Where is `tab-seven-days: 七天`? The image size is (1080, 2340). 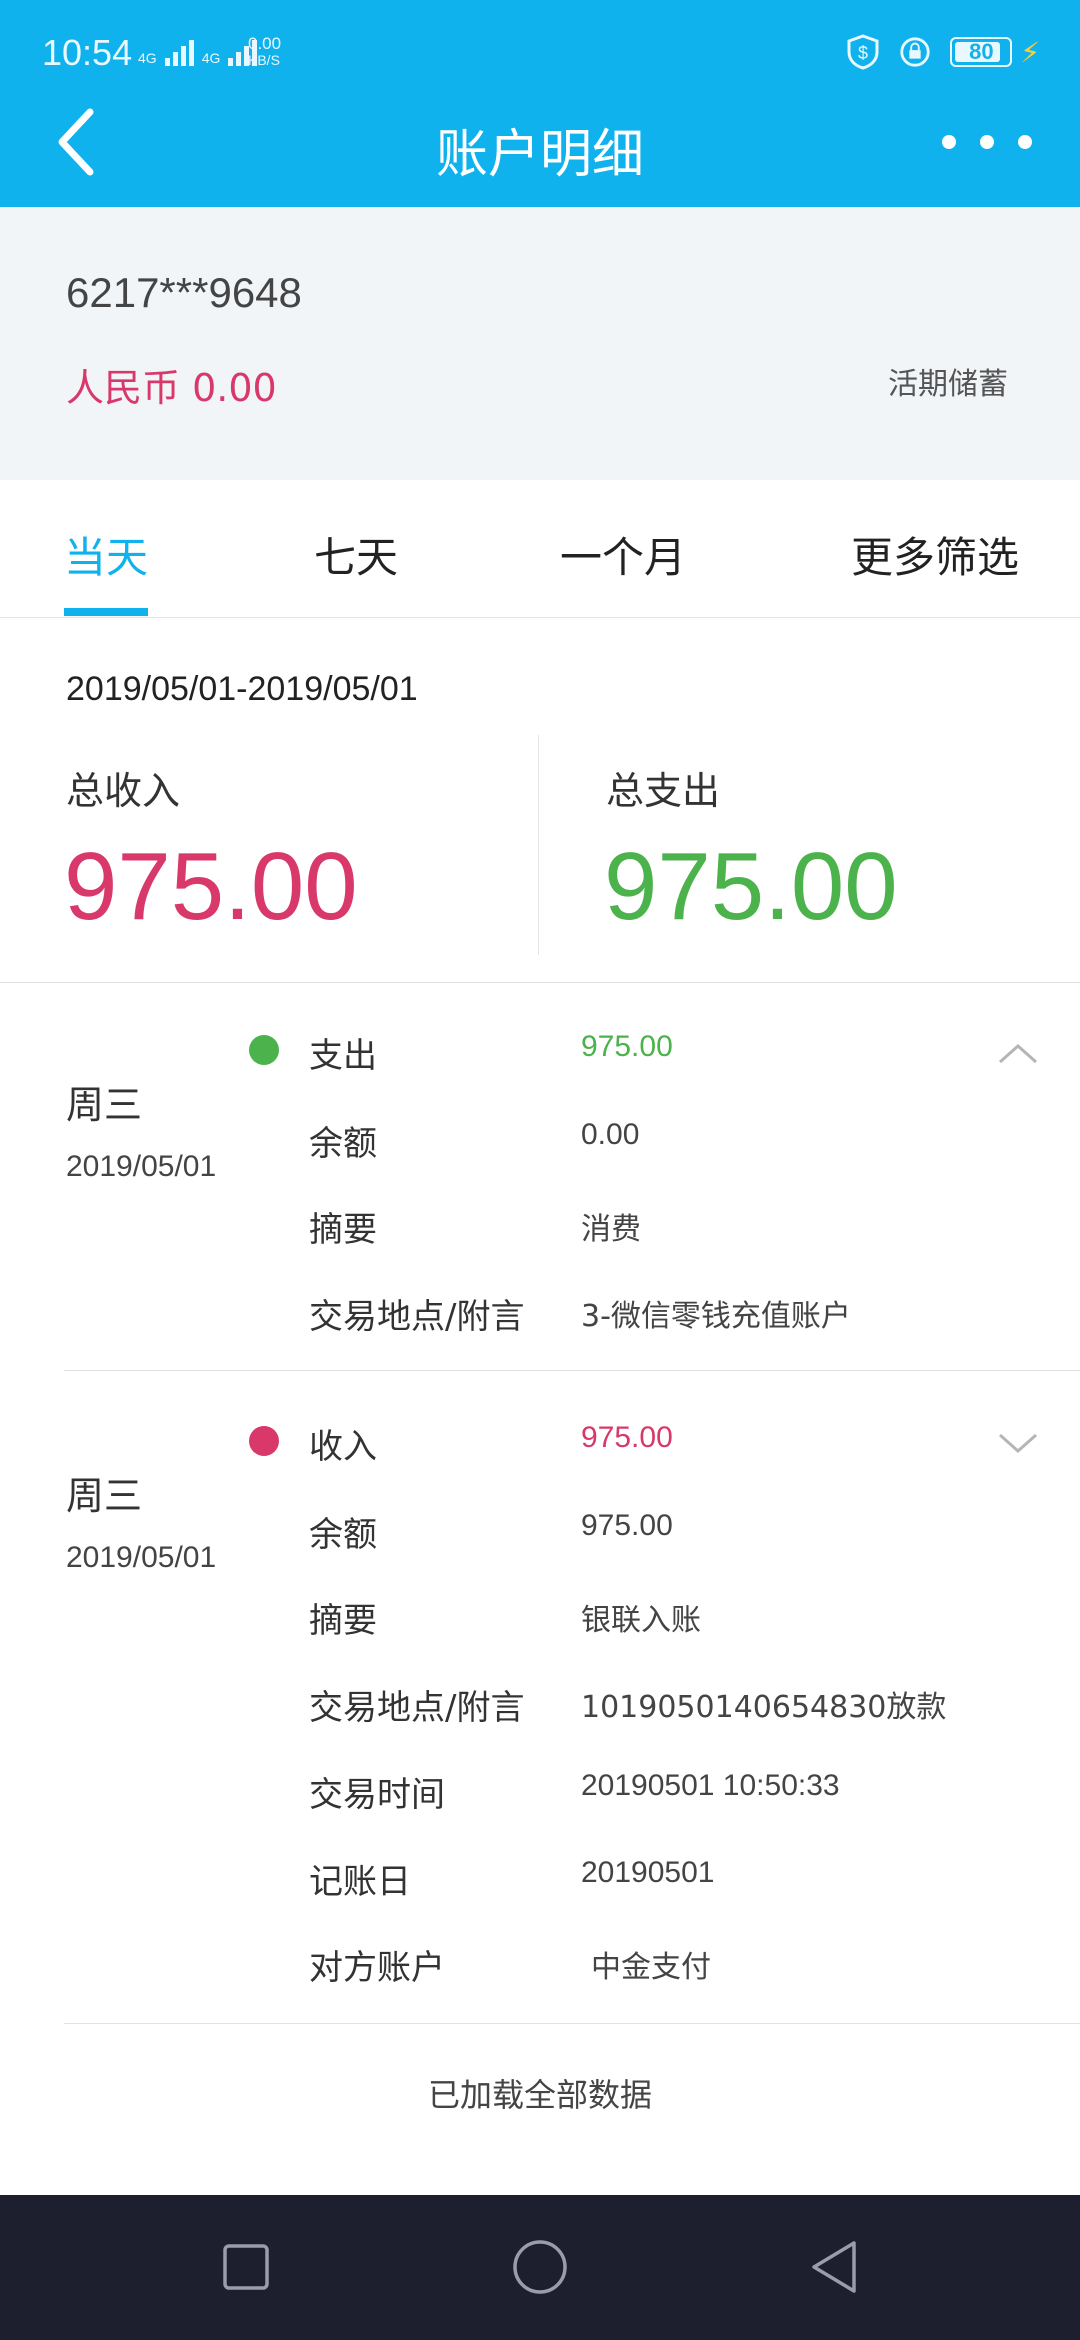 tab-seven-days: 七天 is located at coordinates (356, 554).